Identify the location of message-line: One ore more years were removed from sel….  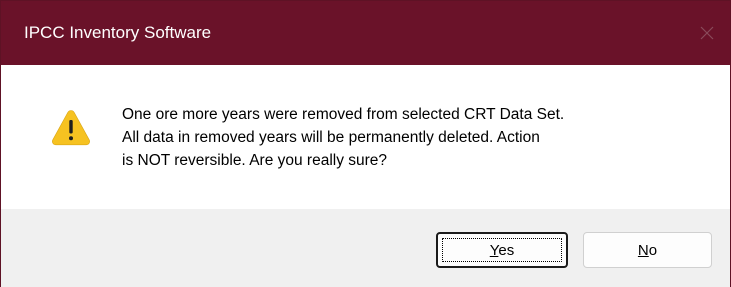
(343, 114).